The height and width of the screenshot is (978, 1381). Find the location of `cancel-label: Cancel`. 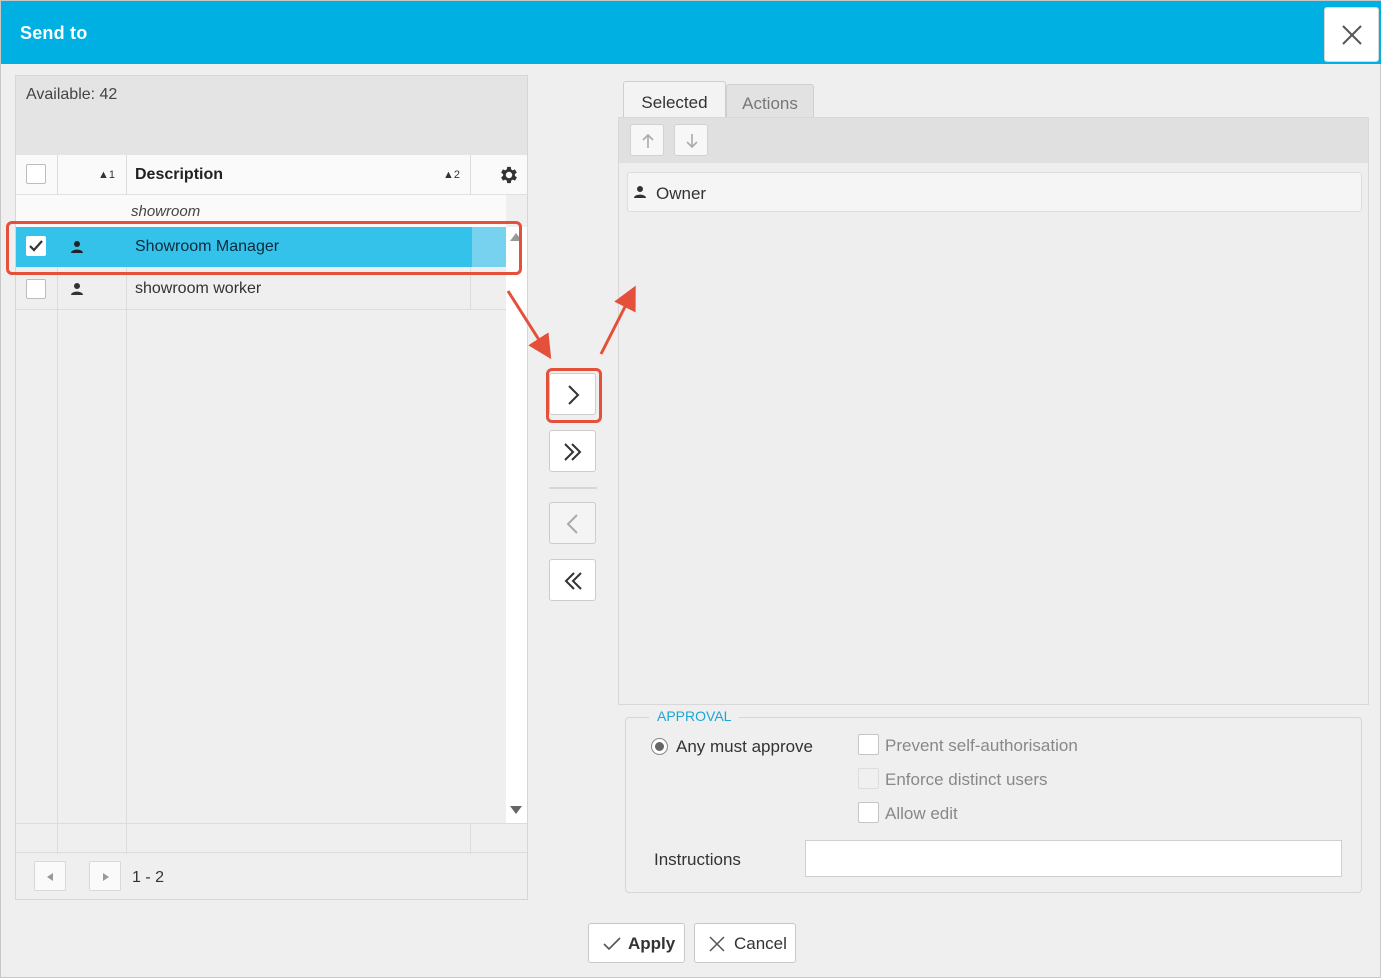

cancel-label: Cancel is located at coordinates (760, 943).